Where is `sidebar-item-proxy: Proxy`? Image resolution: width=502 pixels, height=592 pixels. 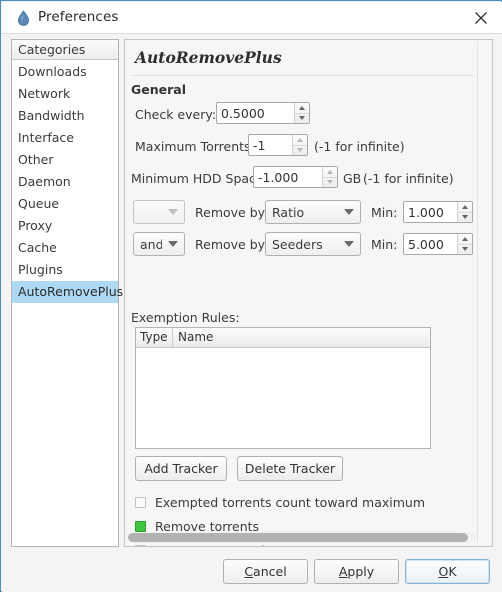
sidebar-item-proxy: Proxy is located at coordinates (65, 226).